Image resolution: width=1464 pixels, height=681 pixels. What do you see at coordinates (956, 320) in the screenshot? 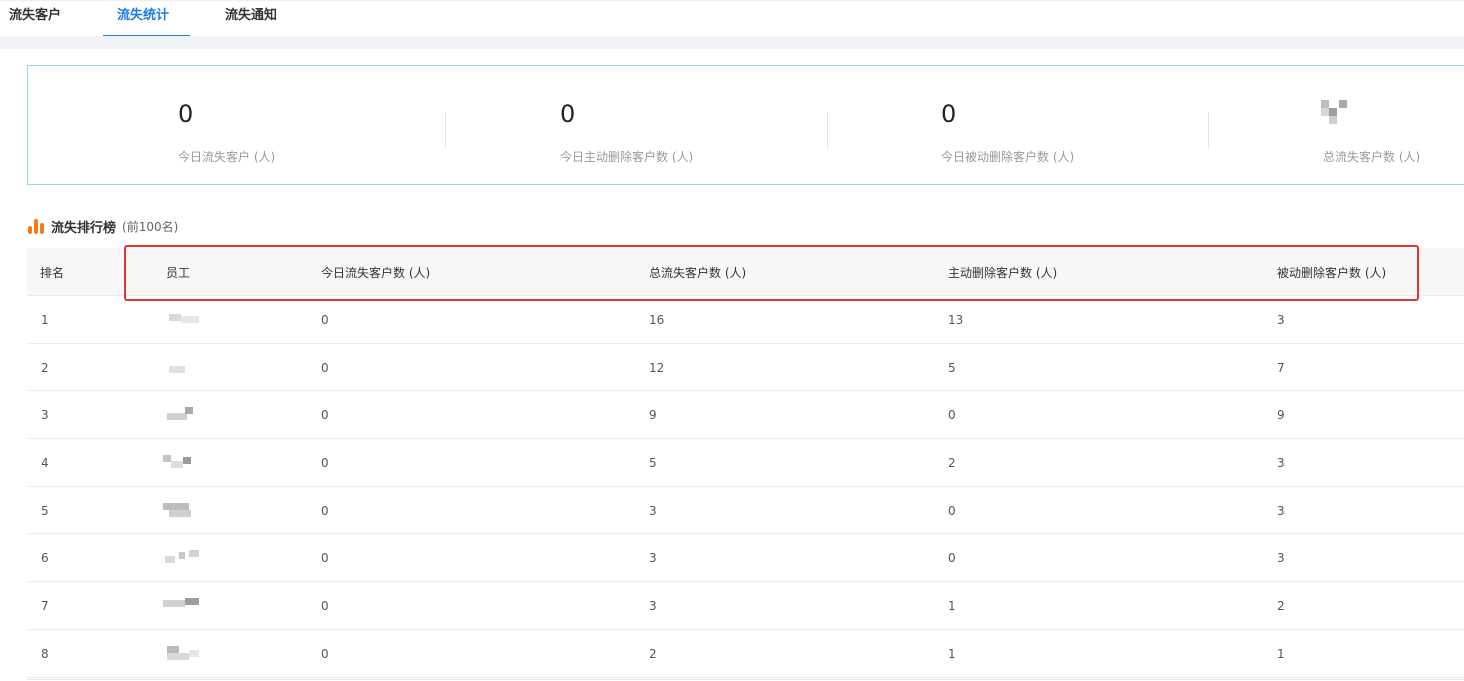
I see `cell-active-delete: 13` at bounding box center [956, 320].